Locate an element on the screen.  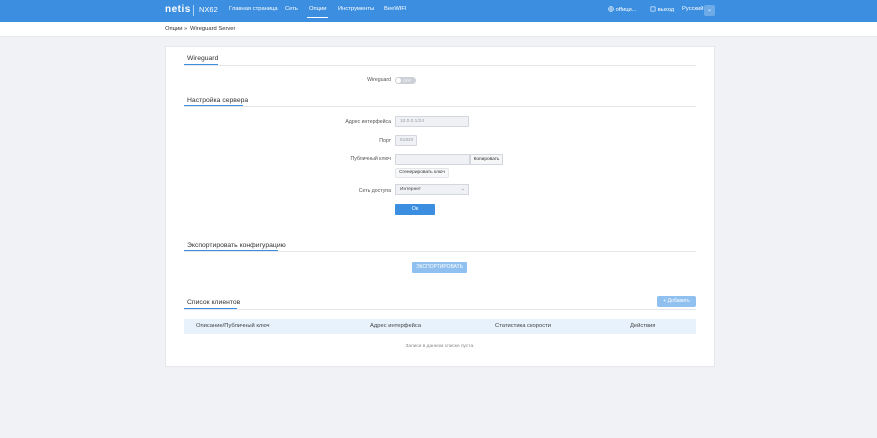
add-client-button: + Добавить is located at coordinates (676, 301).